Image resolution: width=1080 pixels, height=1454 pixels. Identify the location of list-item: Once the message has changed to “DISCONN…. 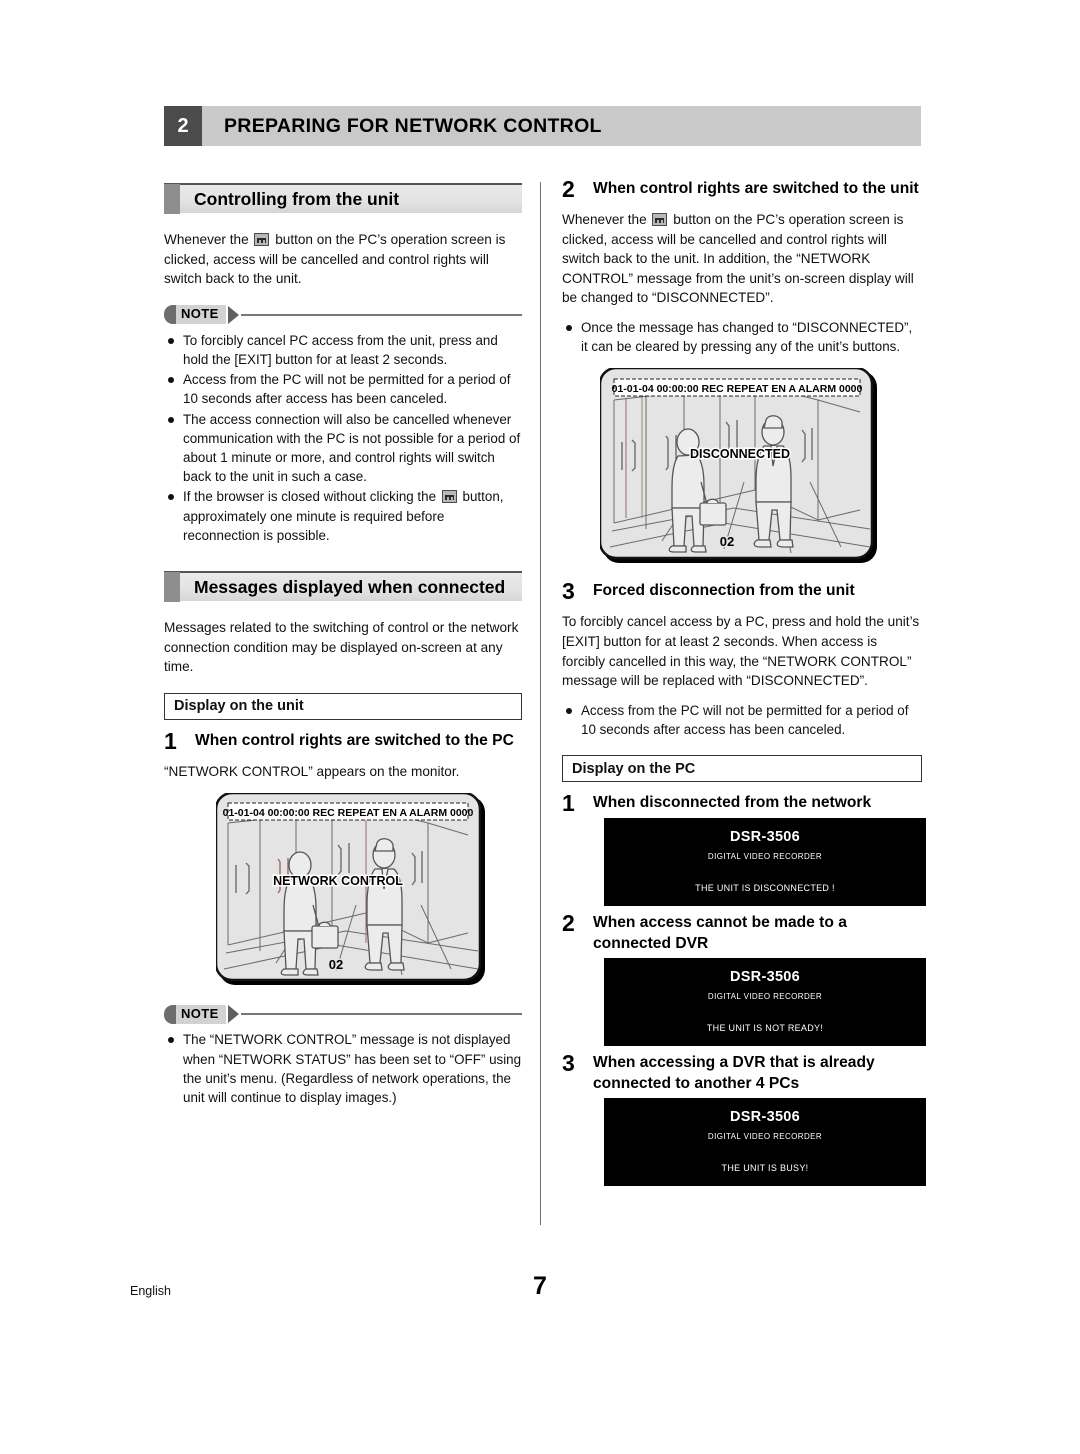
(742, 337).